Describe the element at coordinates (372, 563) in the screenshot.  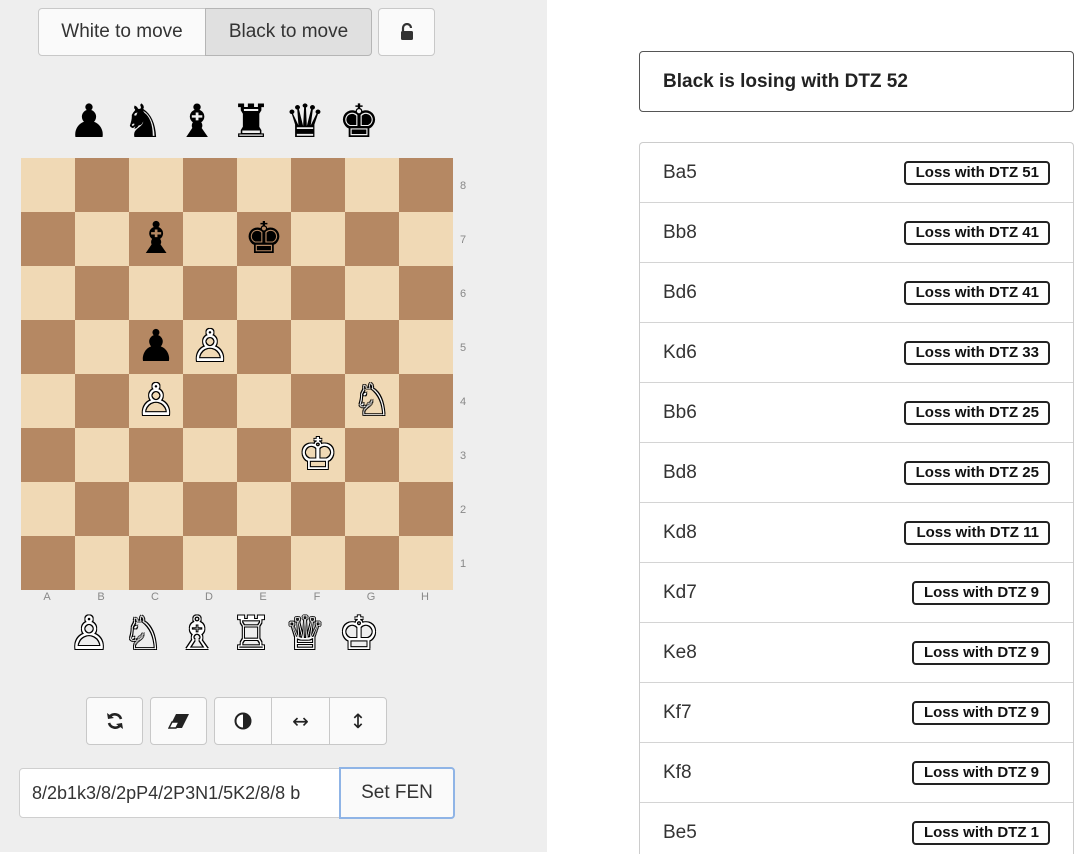
I see `square-g1` at that location.